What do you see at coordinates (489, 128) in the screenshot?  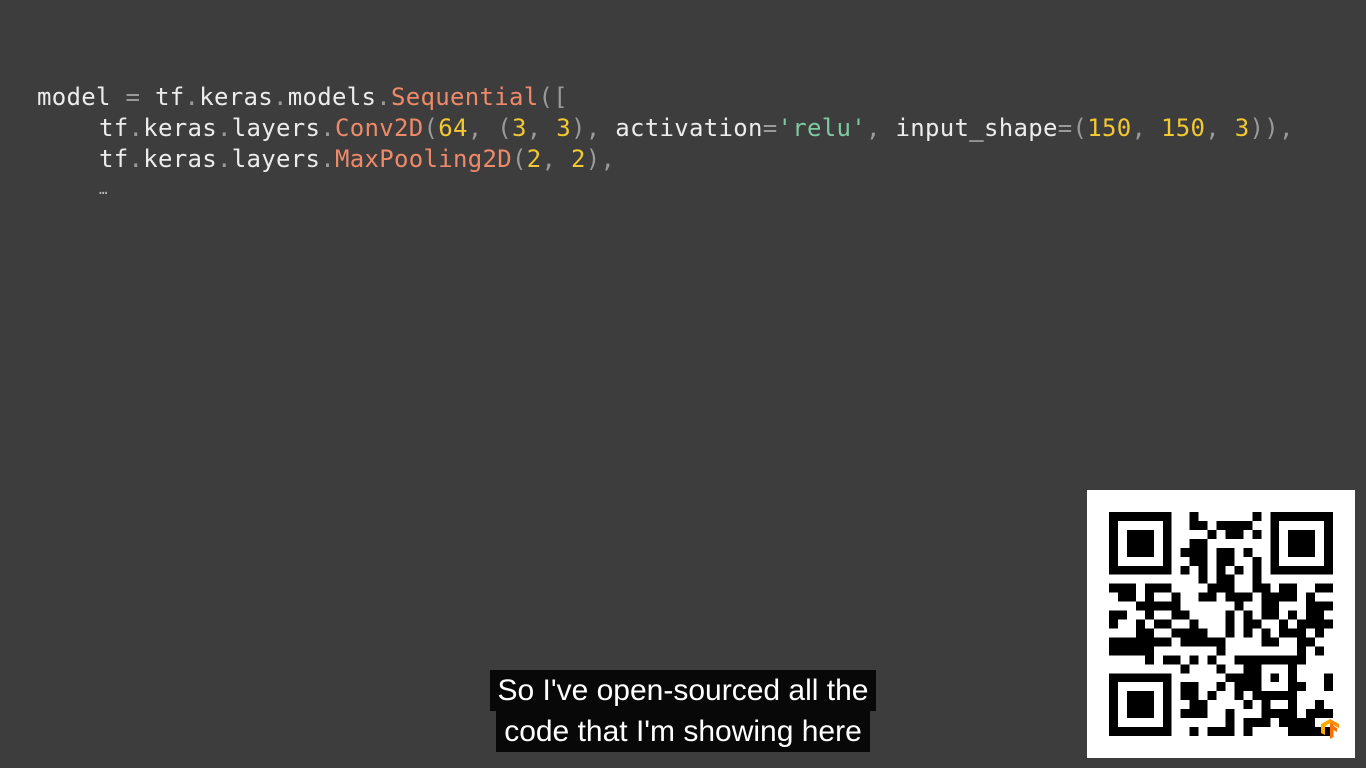 I see `code-token: , (` at bounding box center [489, 128].